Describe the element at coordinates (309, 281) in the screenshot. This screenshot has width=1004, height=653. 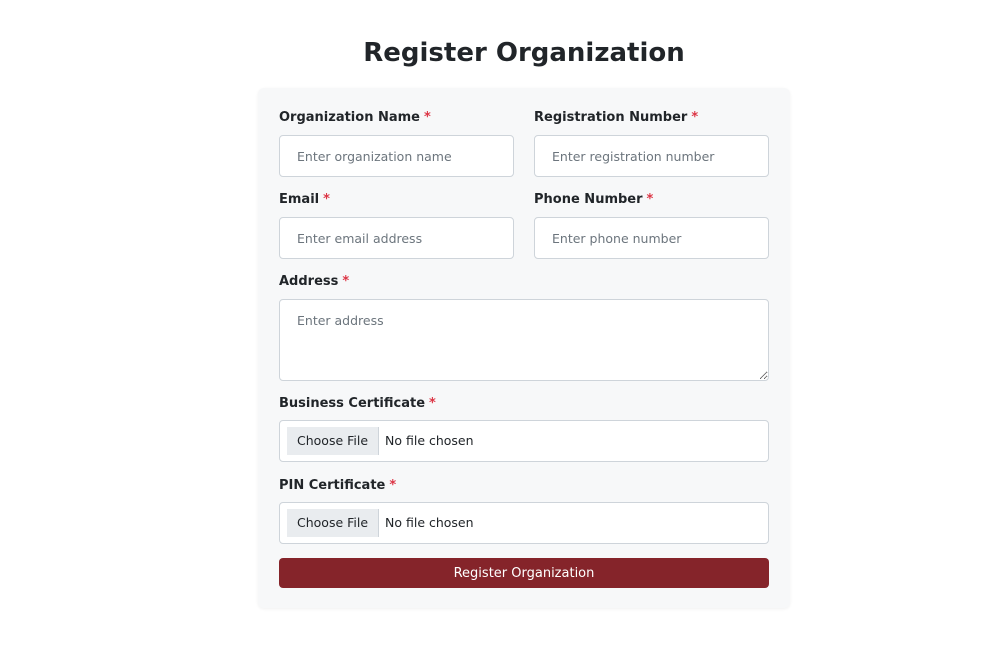
I see `address-label-text: Address` at that location.